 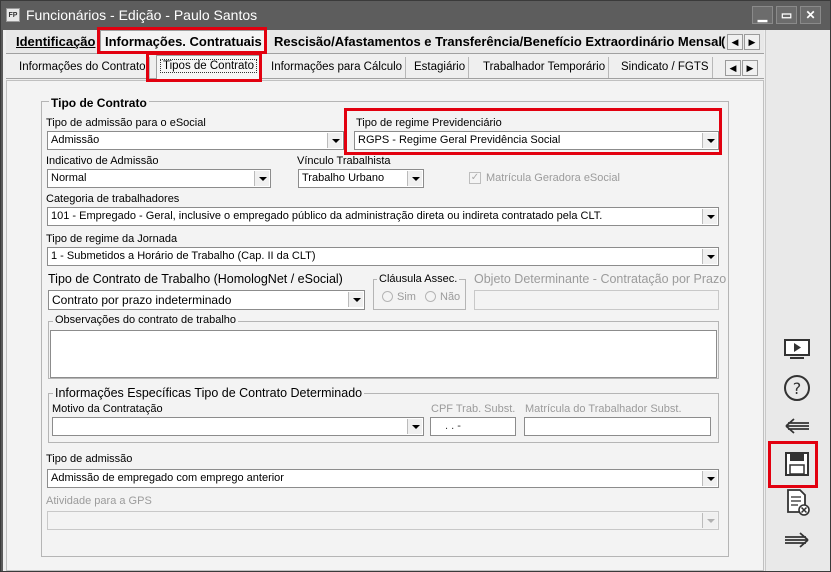 I want to click on clausula-nao-label: Não, so click(x=450, y=297).